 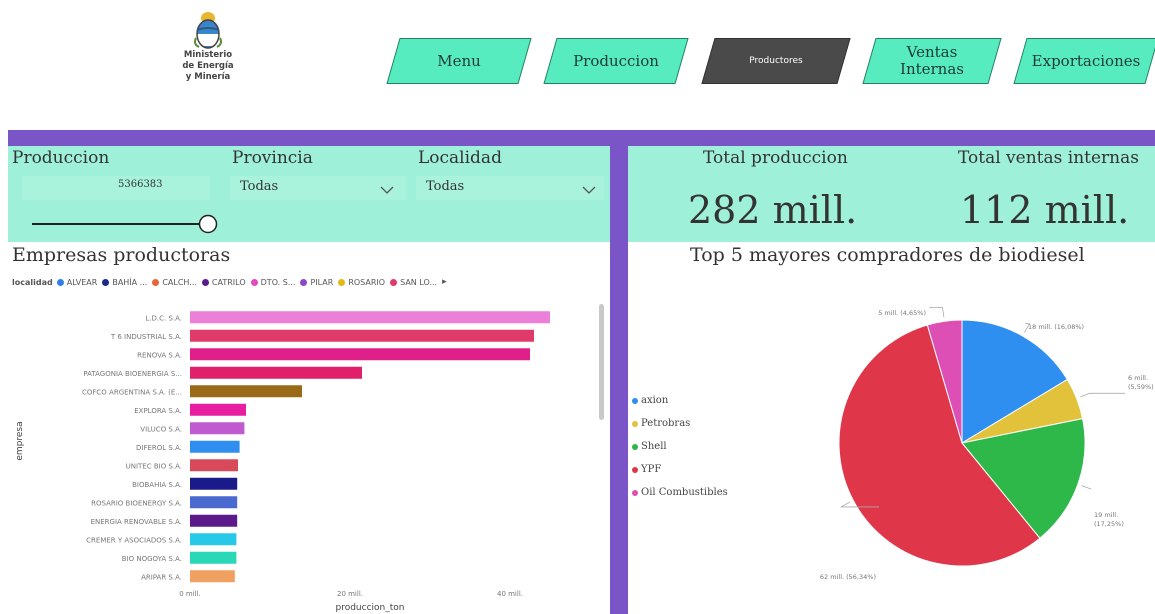 I want to click on pie-chart-title: Top 5 mayores compradores de biodiesel, so click(x=887, y=255).